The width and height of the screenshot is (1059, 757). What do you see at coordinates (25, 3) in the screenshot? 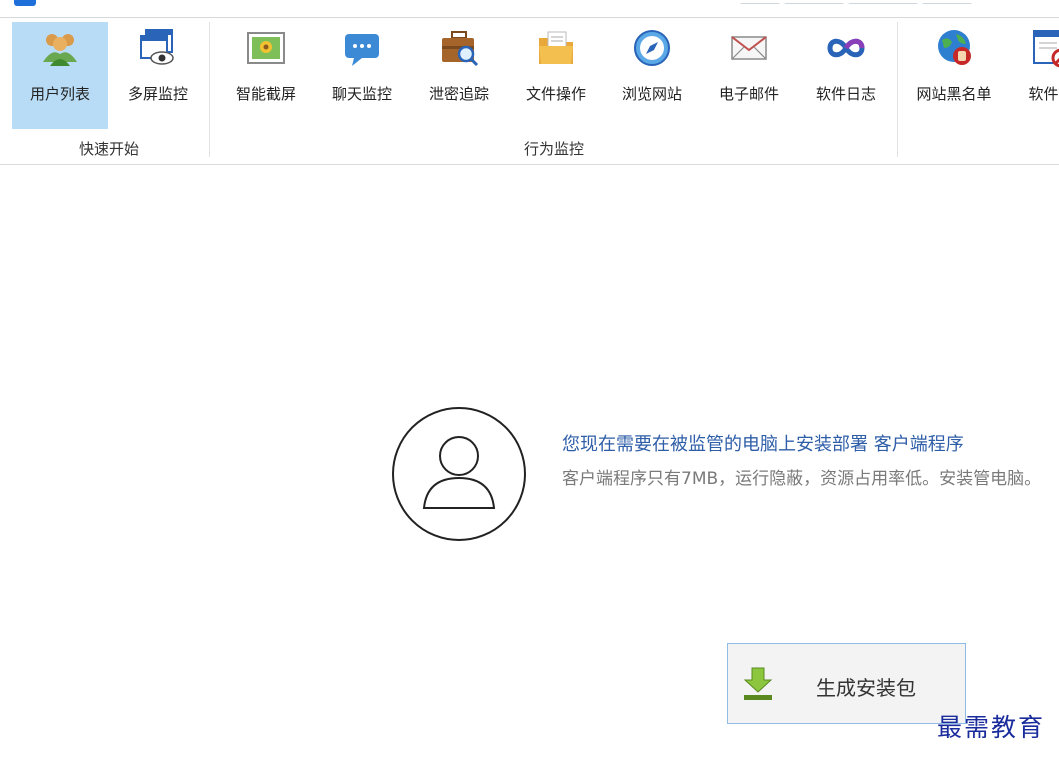
I see `app-logo-icon` at bounding box center [25, 3].